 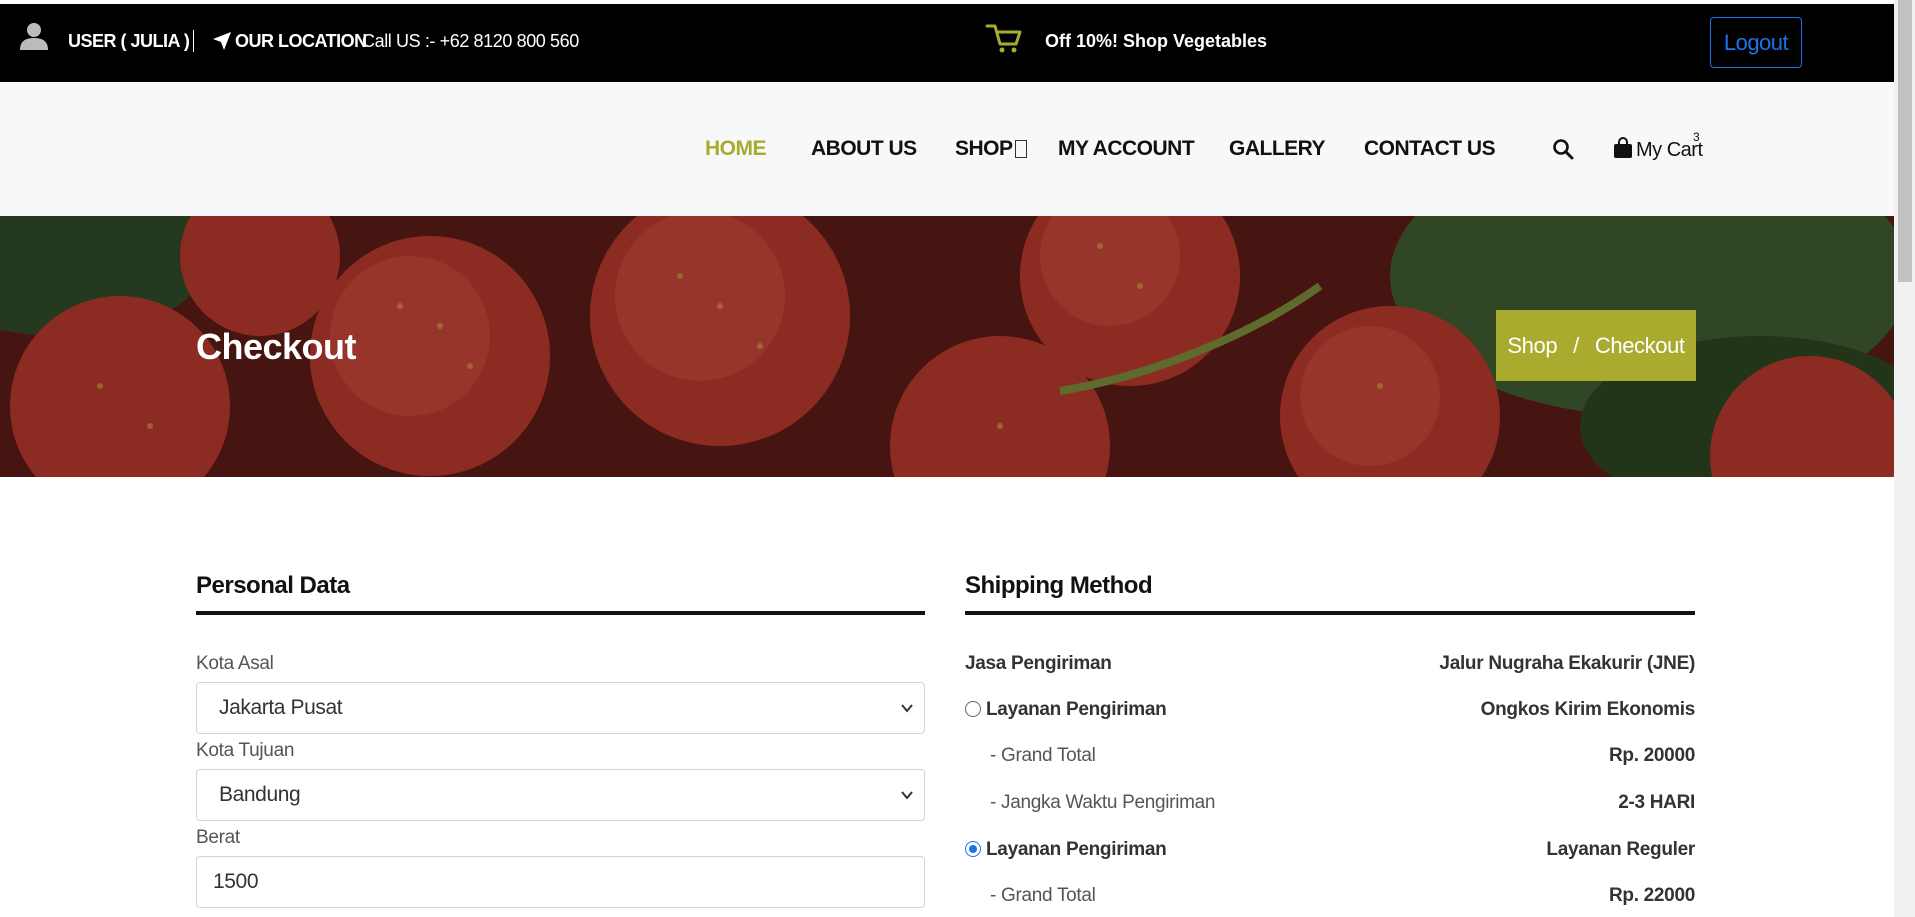 I want to click on user-link: USER ( JULIA ), so click(x=129, y=41).